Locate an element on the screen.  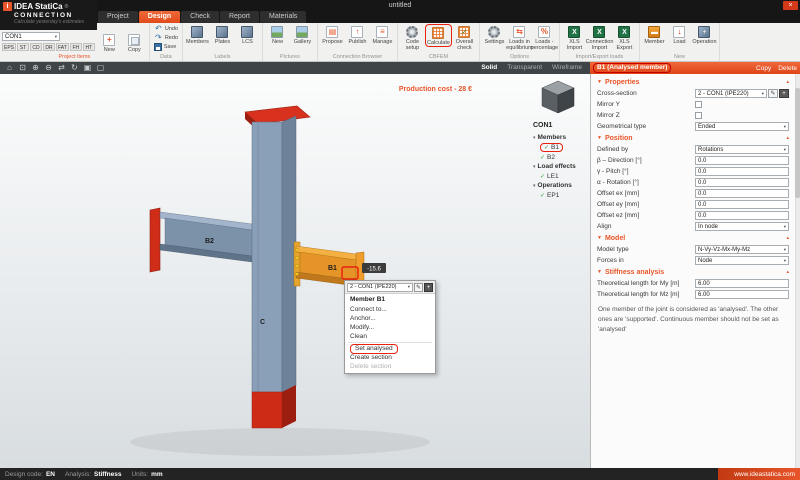
forces-in-dropdown: Node ▾ is located at coordinates (742, 260).